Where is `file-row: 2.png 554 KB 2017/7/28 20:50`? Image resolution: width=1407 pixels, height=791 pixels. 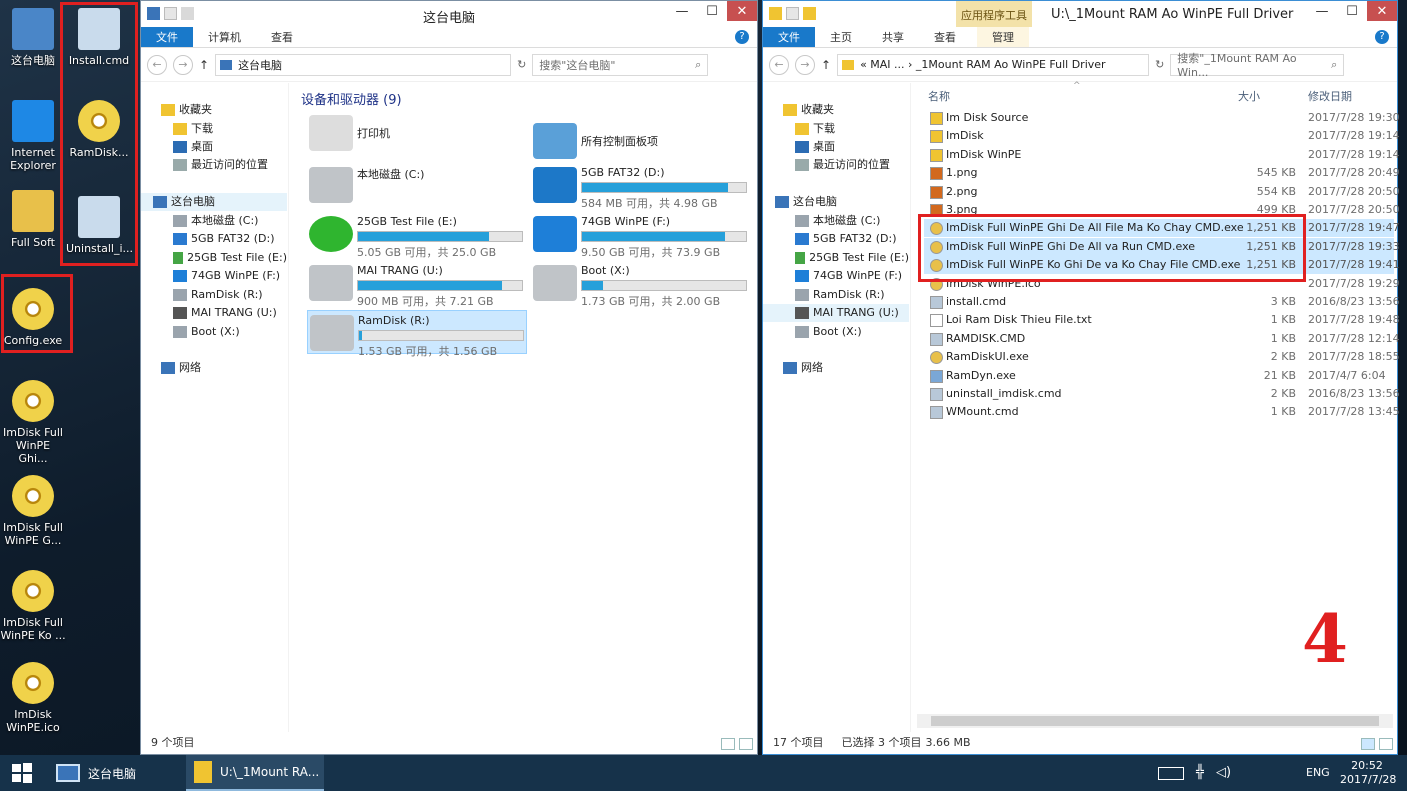
file-row: 2.png 554 KB 2017/7/28 20:50 is located at coordinates (1162, 192).